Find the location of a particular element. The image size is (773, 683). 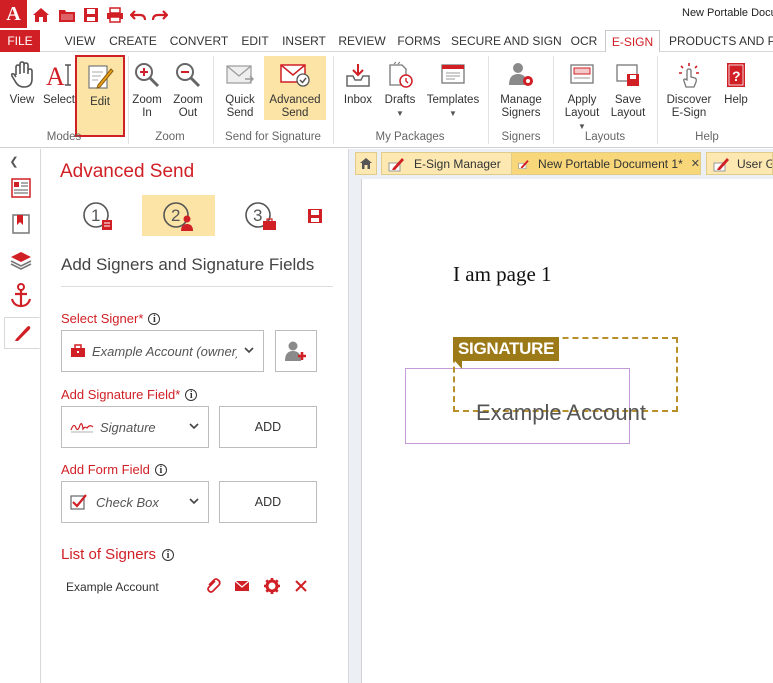

zoom-in-icon is located at coordinates (147, 75).